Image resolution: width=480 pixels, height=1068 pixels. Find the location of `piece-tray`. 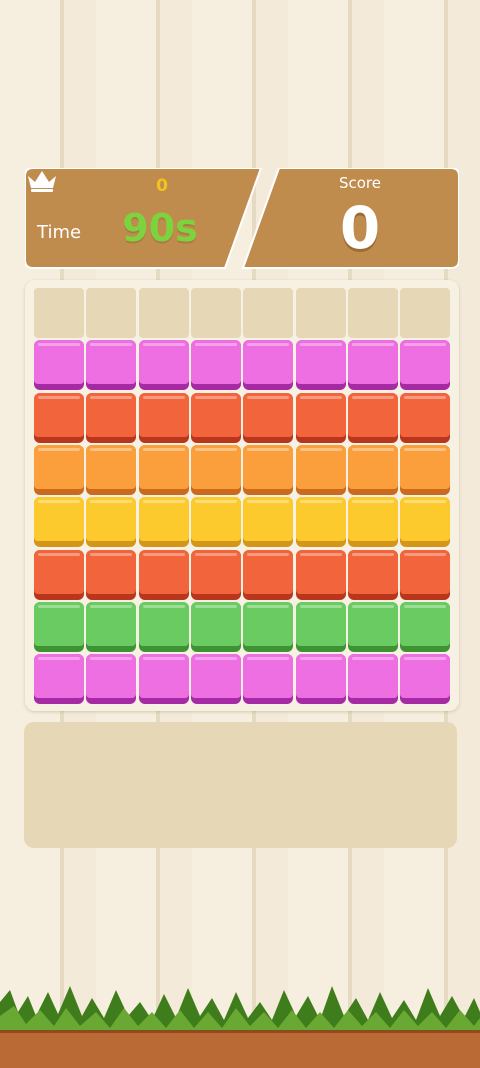

piece-tray is located at coordinates (240, 785).